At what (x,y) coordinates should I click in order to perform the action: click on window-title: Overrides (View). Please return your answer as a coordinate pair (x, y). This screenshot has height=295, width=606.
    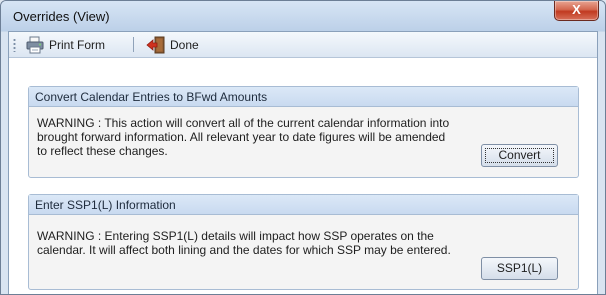
    Looking at the image, I should click on (61, 16).